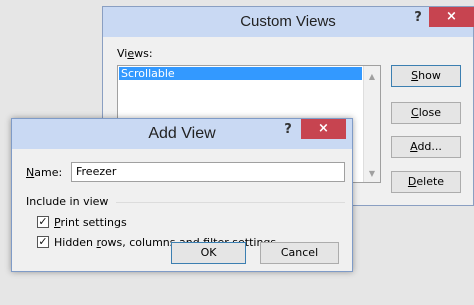  I want to click on views-label: Views:, so click(135, 53).